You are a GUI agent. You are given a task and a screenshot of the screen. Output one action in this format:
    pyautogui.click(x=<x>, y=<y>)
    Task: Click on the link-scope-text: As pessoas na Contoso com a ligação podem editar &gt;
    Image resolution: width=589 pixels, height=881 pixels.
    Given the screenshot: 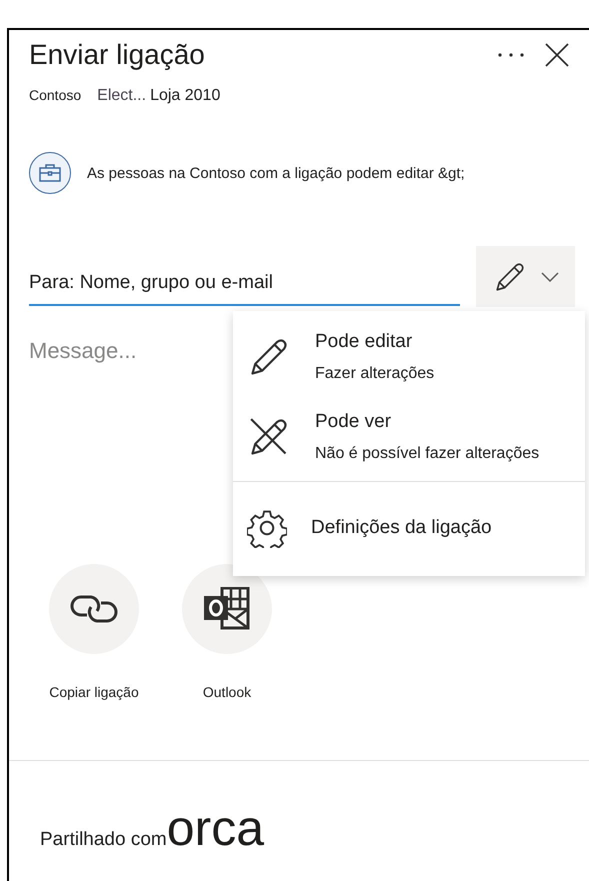 What is the action you would take?
    pyautogui.click(x=276, y=173)
    